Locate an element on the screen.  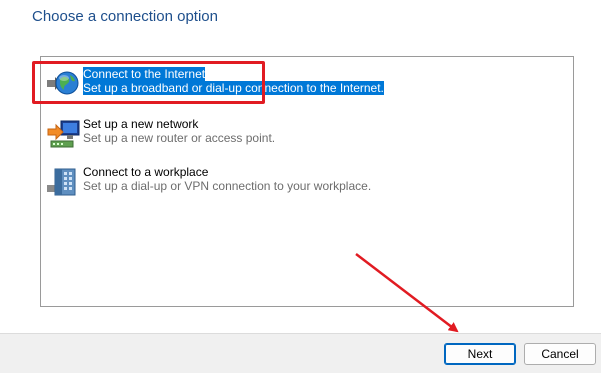
page-title: Choose a connection option is located at coordinates (125, 16).